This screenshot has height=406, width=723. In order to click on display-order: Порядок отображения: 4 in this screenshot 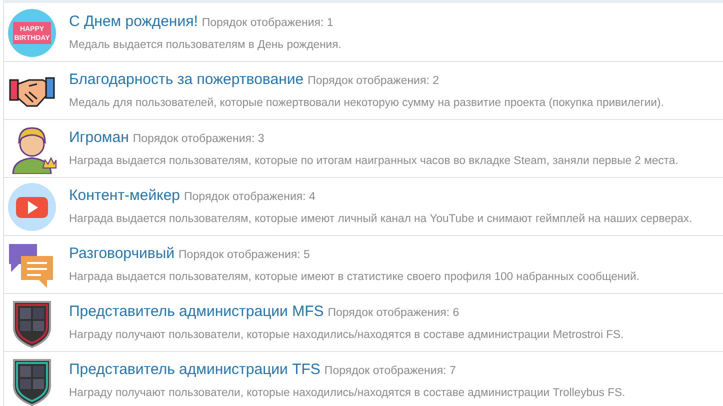, I will do `click(250, 198)`.